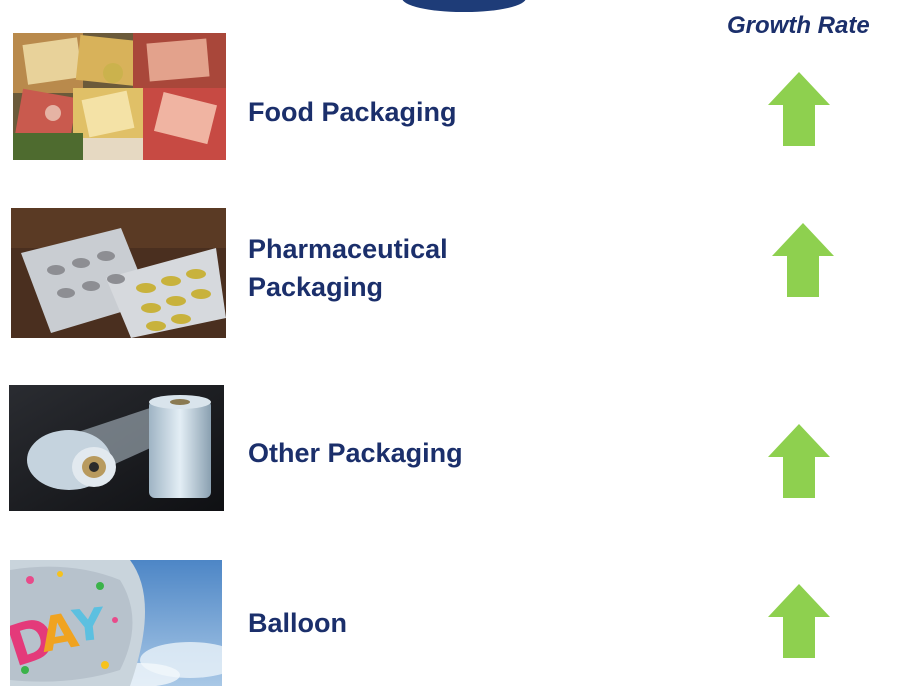 This screenshot has width=923, height=686. Describe the element at coordinates (355, 453) in the screenshot. I see `row-label-other-packaging: Other Packaging` at that location.